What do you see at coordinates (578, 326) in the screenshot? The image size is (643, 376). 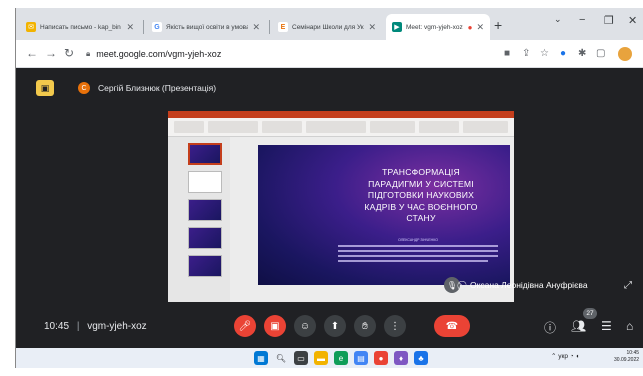 I see `people-icon: 👥︎` at bounding box center [578, 326].